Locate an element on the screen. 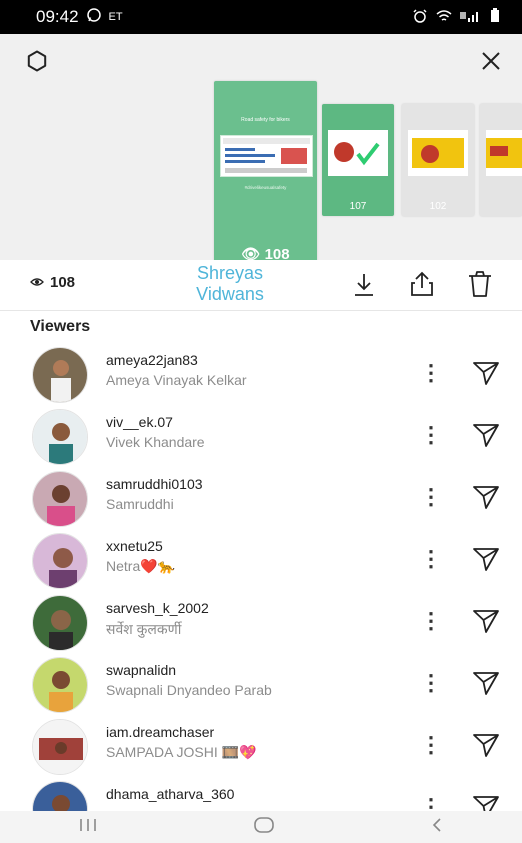 The width and height of the screenshot is (522, 843). story-thumbnail-2: 107 is located at coordinates (358, 160).